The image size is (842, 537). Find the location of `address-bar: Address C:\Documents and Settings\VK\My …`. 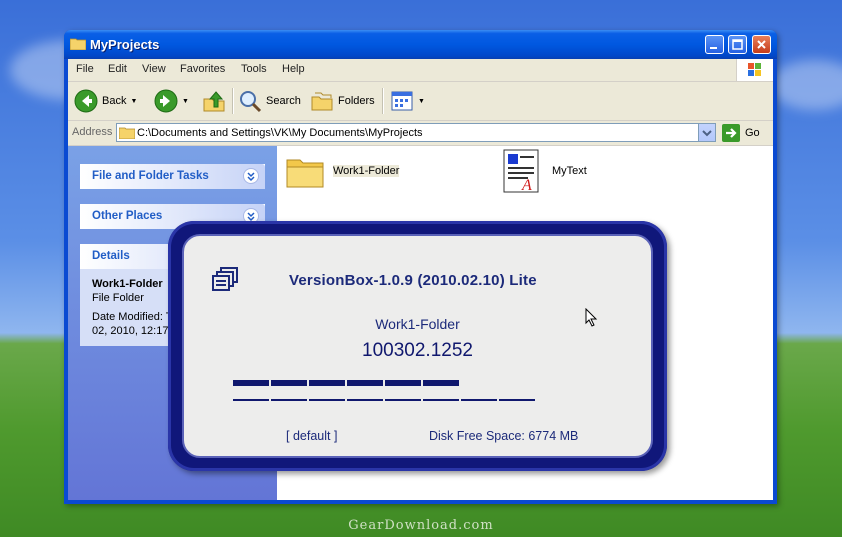

address-bar: Address C:\Documents and Settings\VK\My … is located at coordinates (420, 133).